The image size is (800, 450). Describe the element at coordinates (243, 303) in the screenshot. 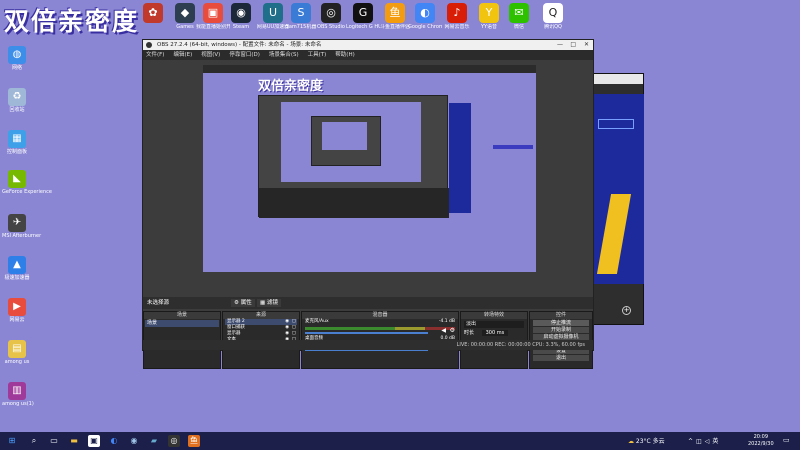

I see `properties-button: ⚙ 属性` at that location.